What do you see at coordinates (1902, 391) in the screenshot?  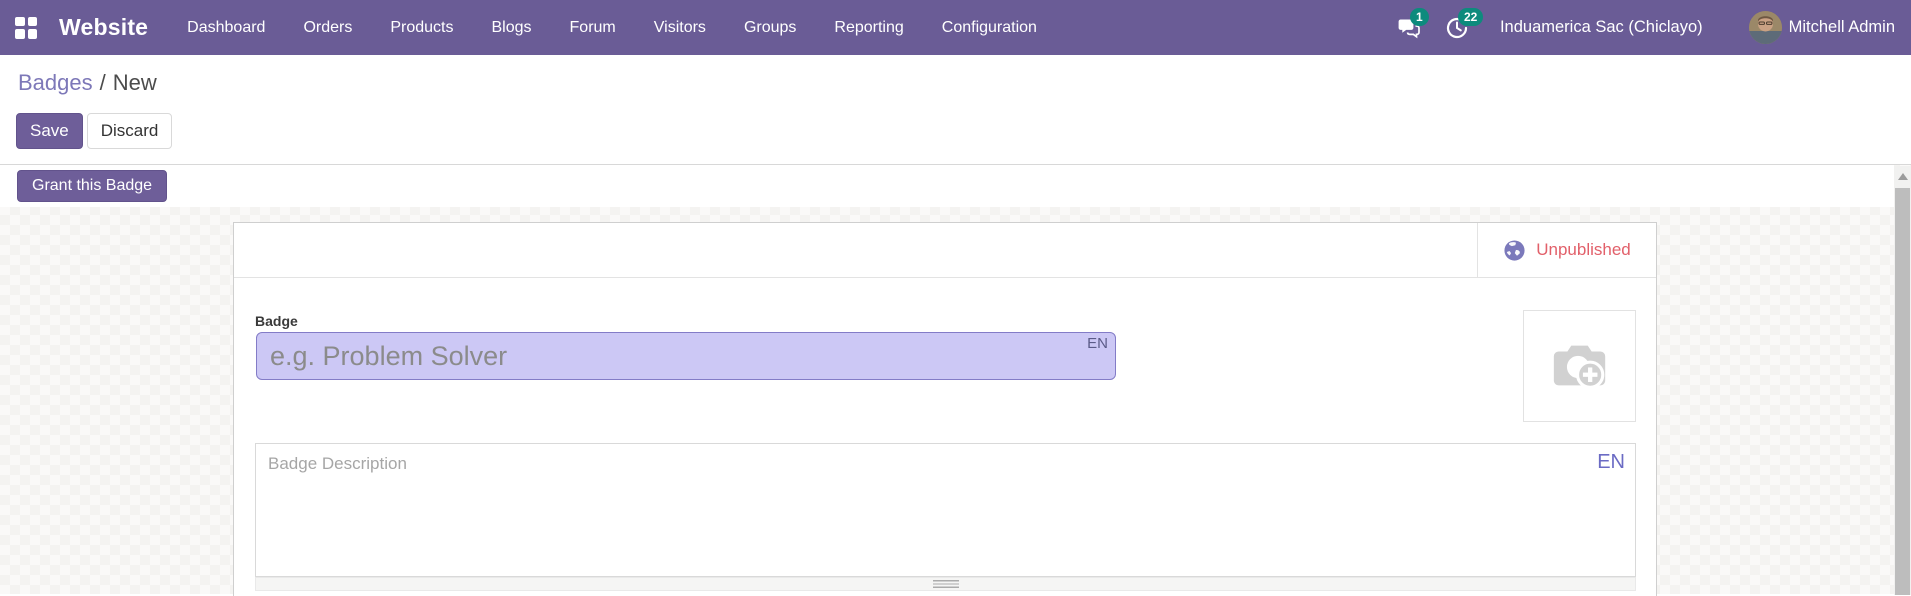 I see `scrollbar-thumb` at bounding box center [1902, 391].